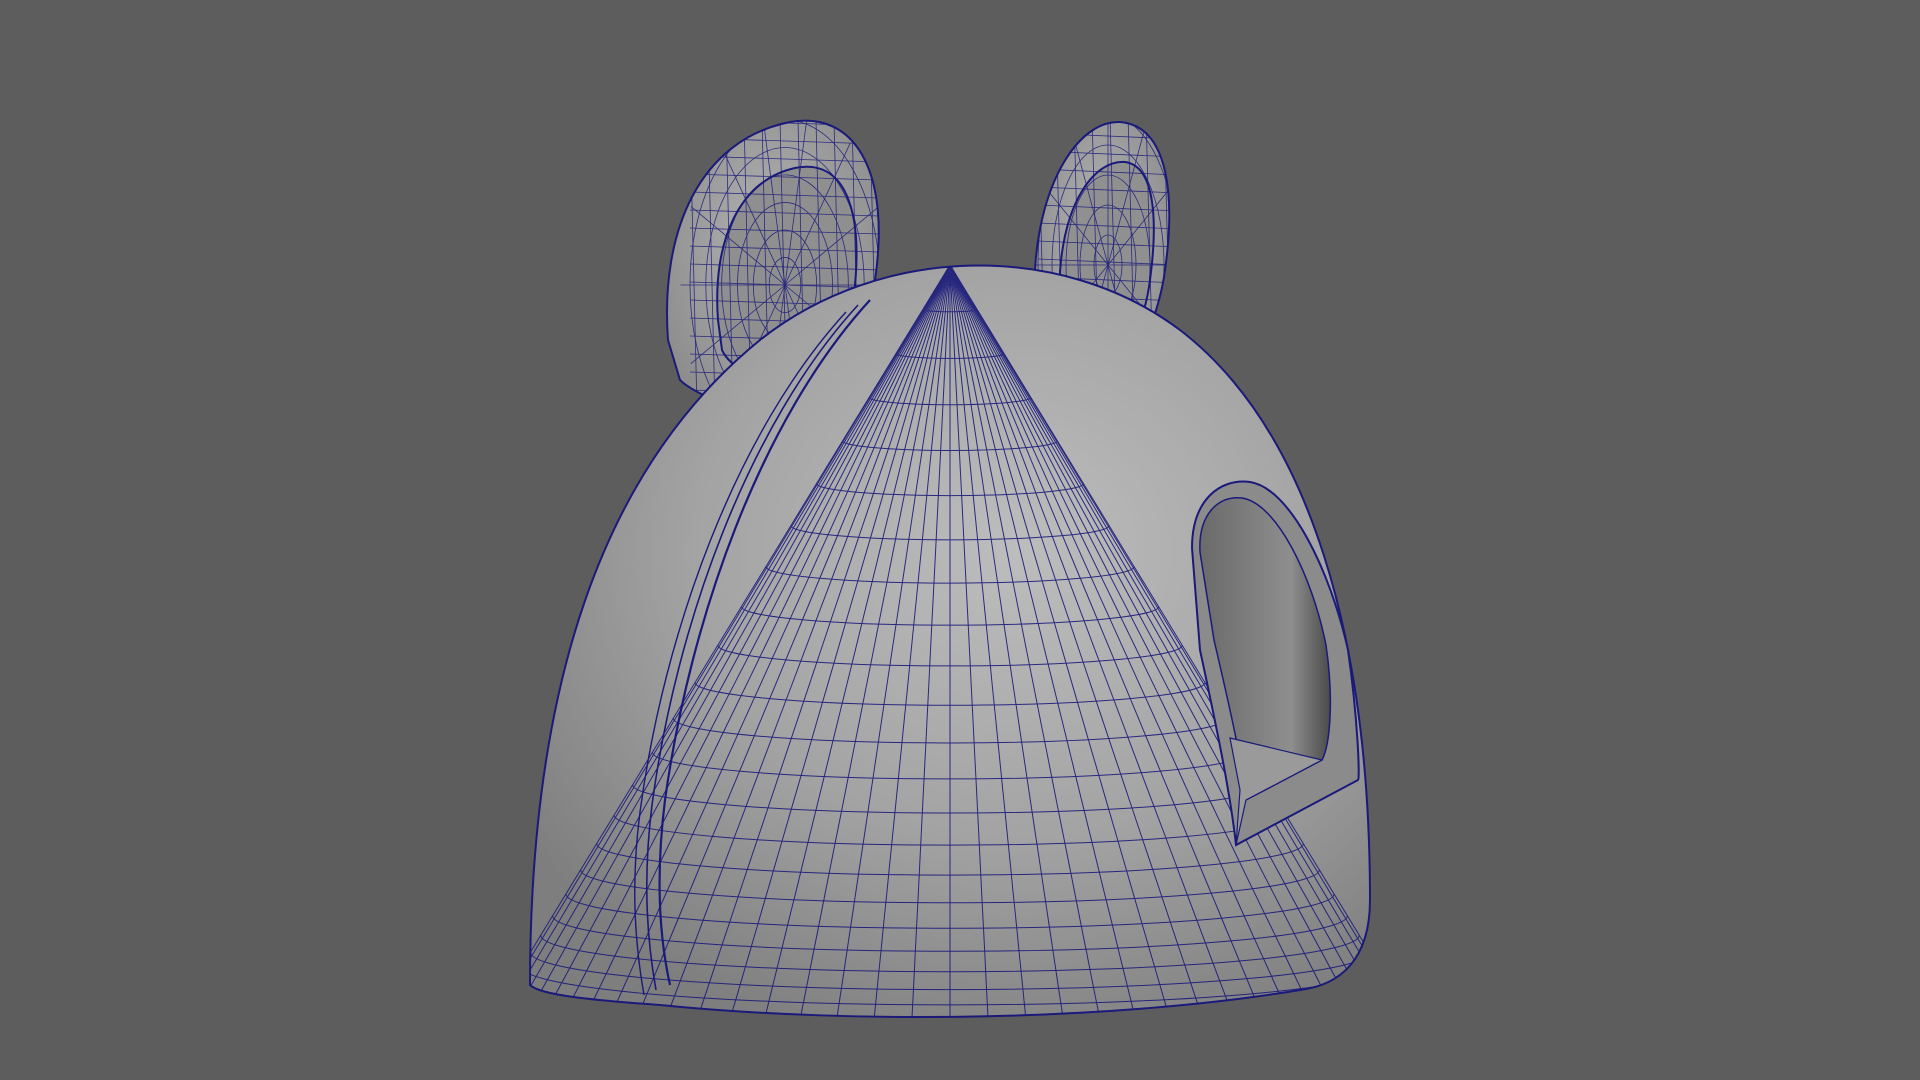  I want to click on ear-grid-line, so click(1108, 118).